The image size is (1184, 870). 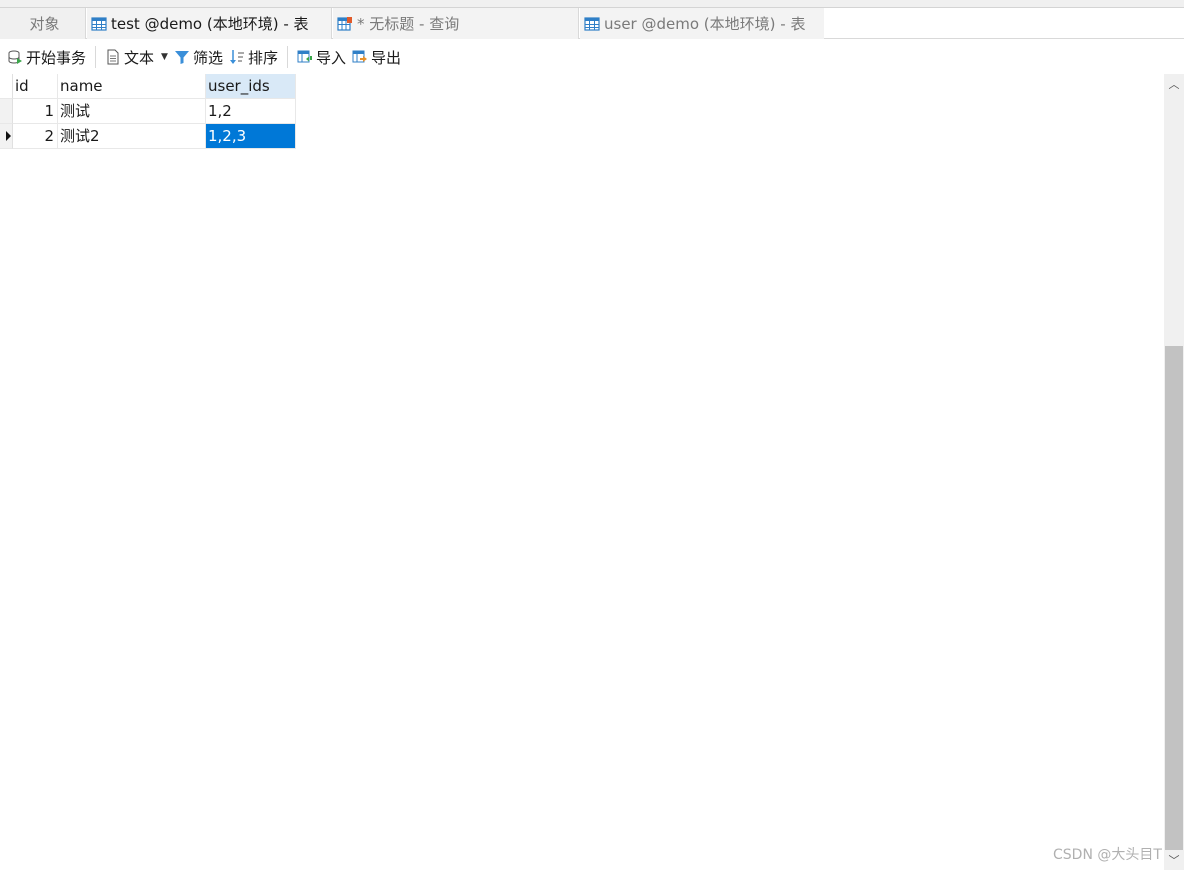 I want to click on query-icon, so click(x=344, y=23).